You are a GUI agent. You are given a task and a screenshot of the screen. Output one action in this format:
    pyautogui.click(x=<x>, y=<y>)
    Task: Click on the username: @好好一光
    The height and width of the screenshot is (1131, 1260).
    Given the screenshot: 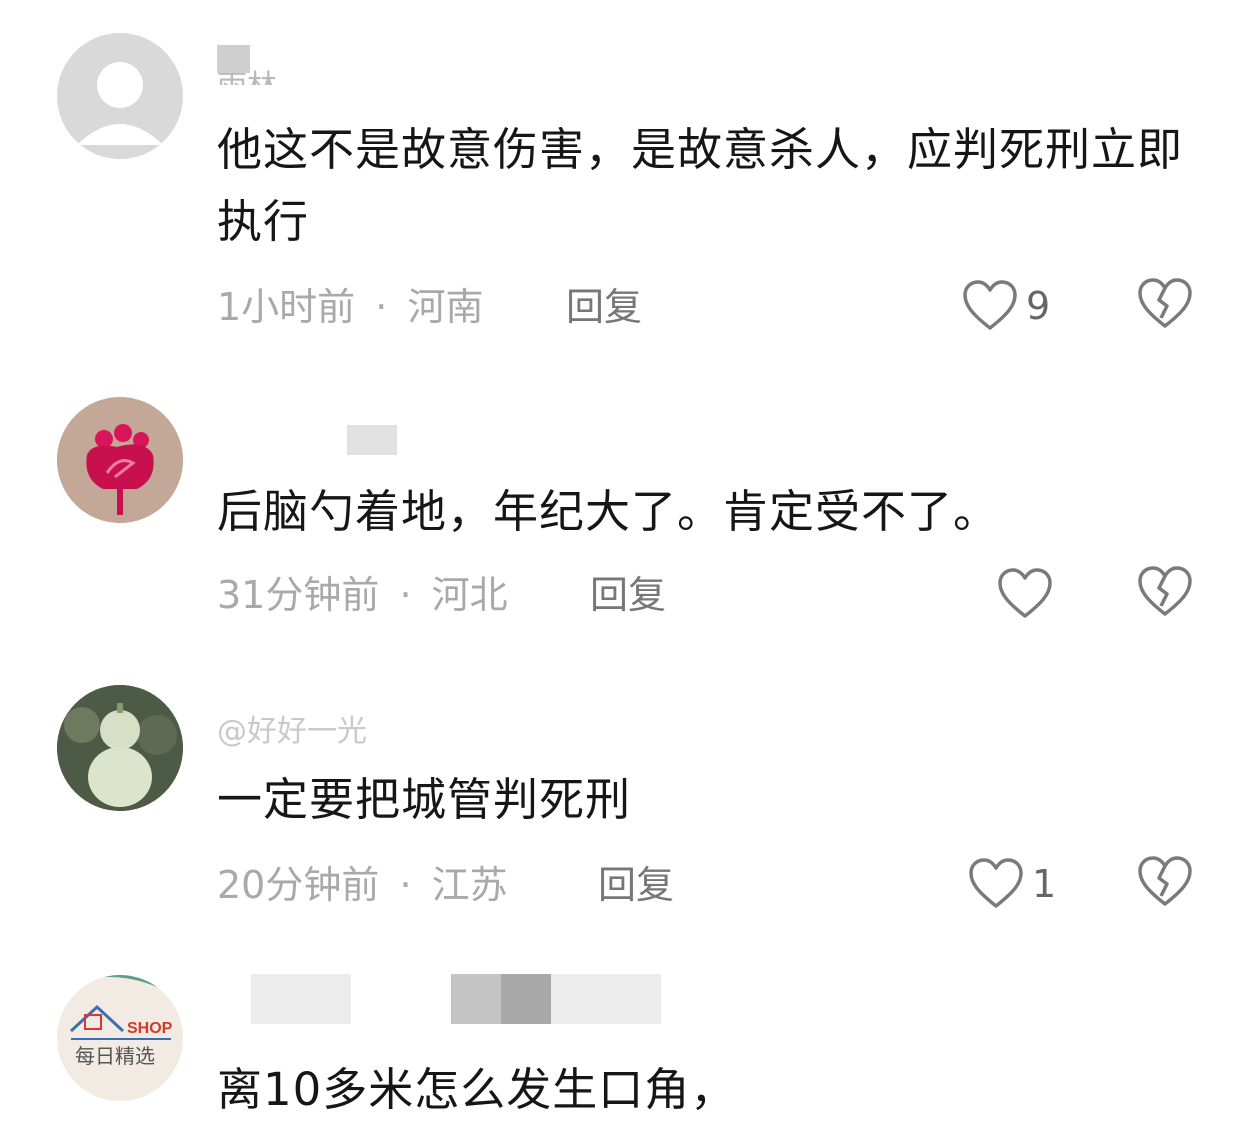 What is the action you would take?
    pyautogui.click(x=347, y=732)
    